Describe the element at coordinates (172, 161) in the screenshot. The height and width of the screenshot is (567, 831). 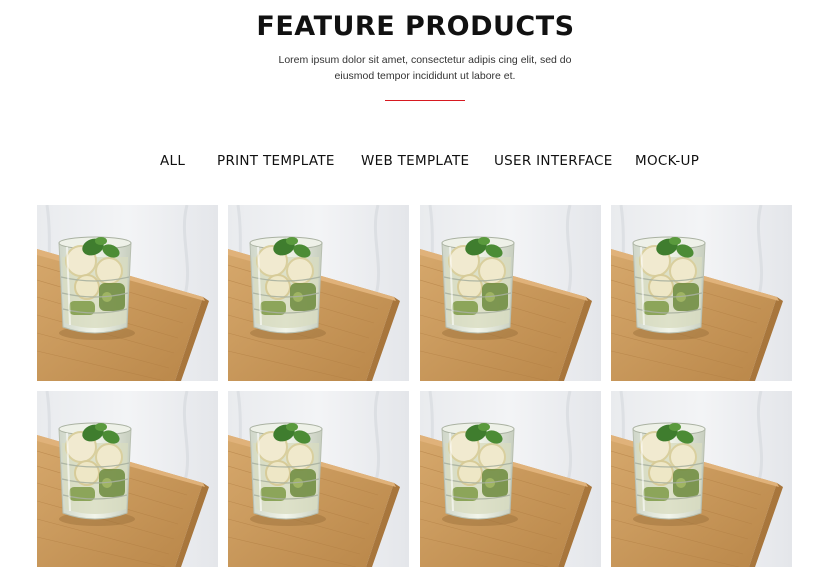
I see `filter-all: ALL` at that location.